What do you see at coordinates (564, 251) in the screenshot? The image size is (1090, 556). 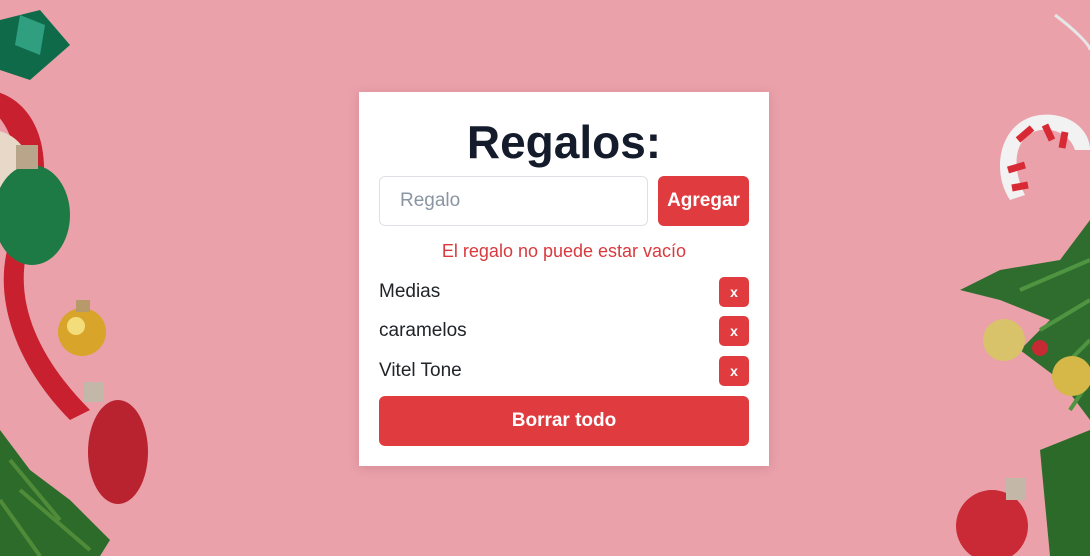 I see `error-message: El regalo no puede estar vacío` at bounding box center [564, 251].